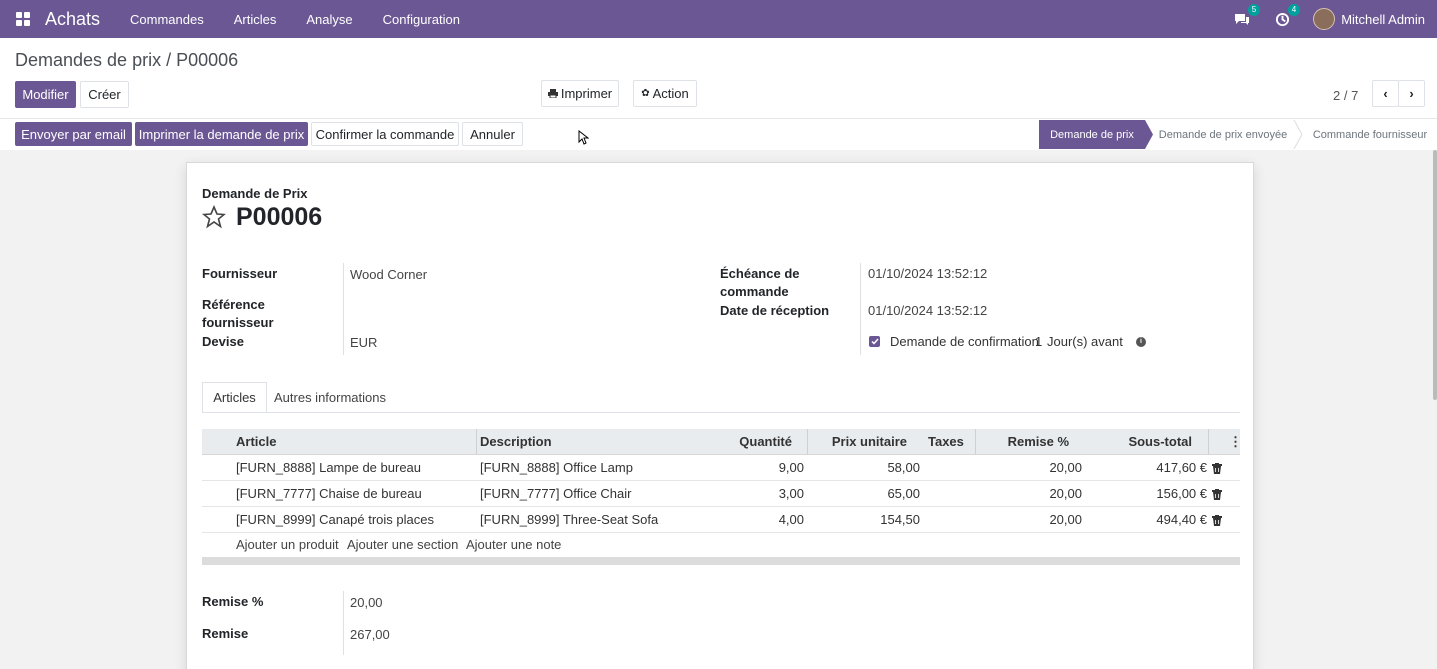  I want to click on chevron-right-icon: ›, so click(1411, 93).